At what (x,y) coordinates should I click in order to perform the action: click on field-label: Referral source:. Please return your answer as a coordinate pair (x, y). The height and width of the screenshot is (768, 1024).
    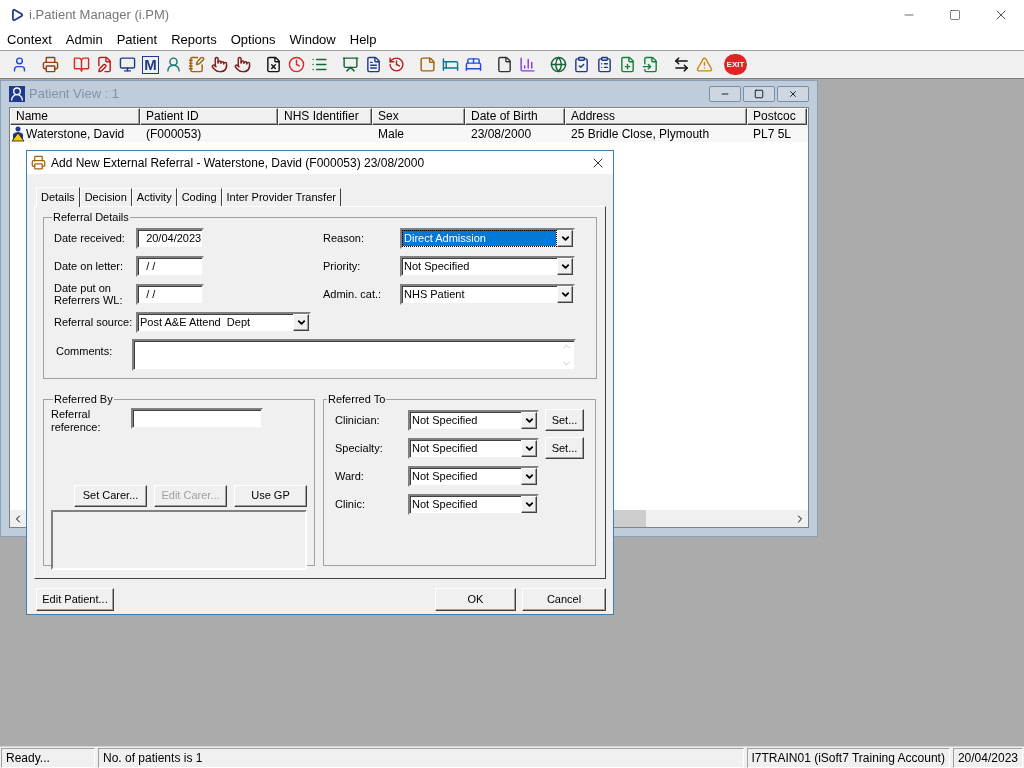
    Looking at the image, I should click on (93, 322).